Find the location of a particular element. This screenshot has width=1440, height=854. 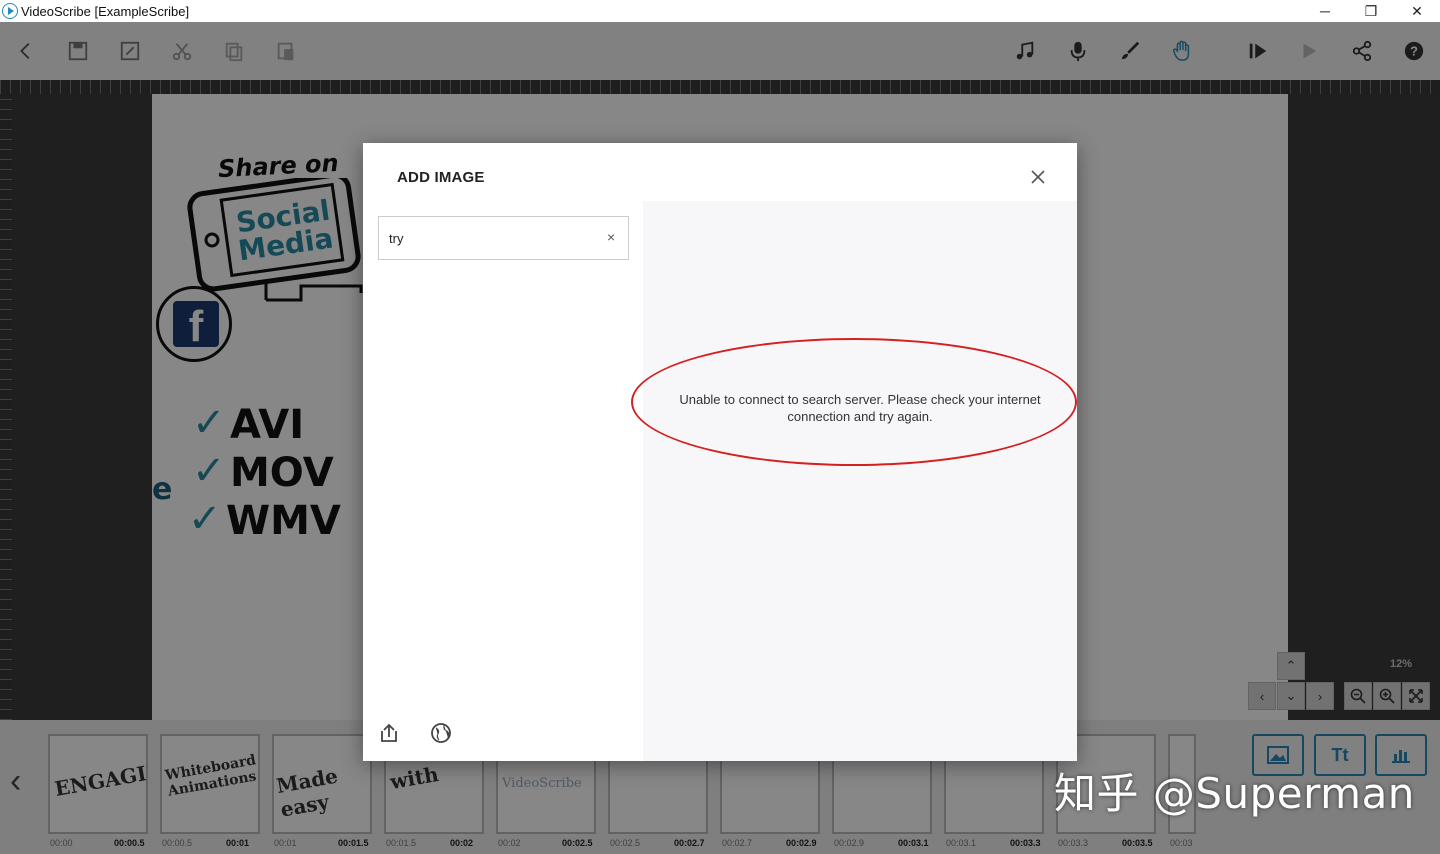

dialog-title: ADD IMAGE is located at coordinates (441, 177).